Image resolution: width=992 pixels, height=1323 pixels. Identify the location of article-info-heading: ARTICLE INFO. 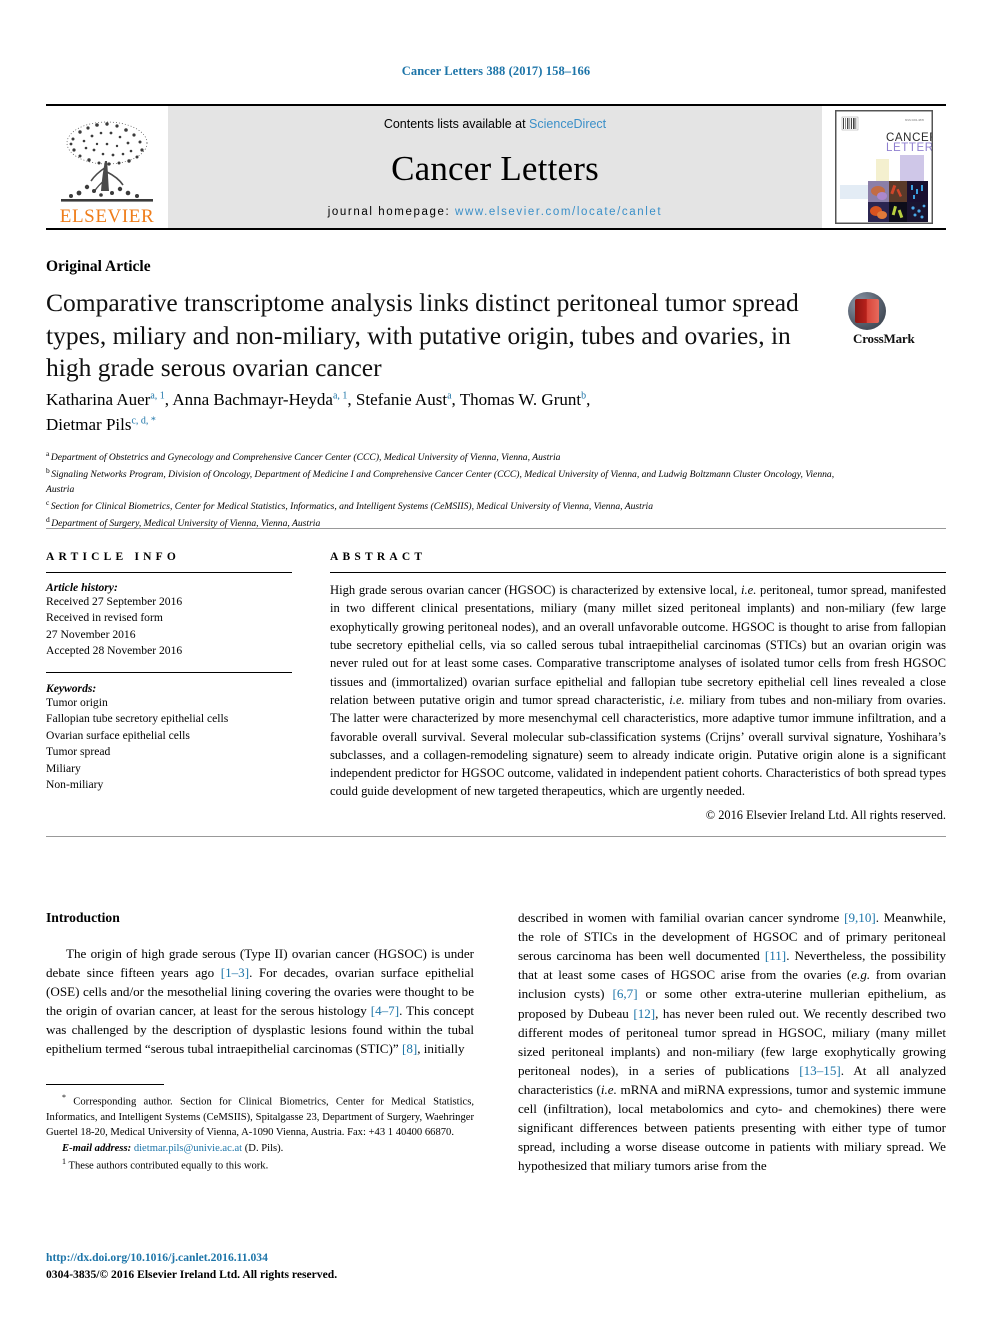
(113, 557).